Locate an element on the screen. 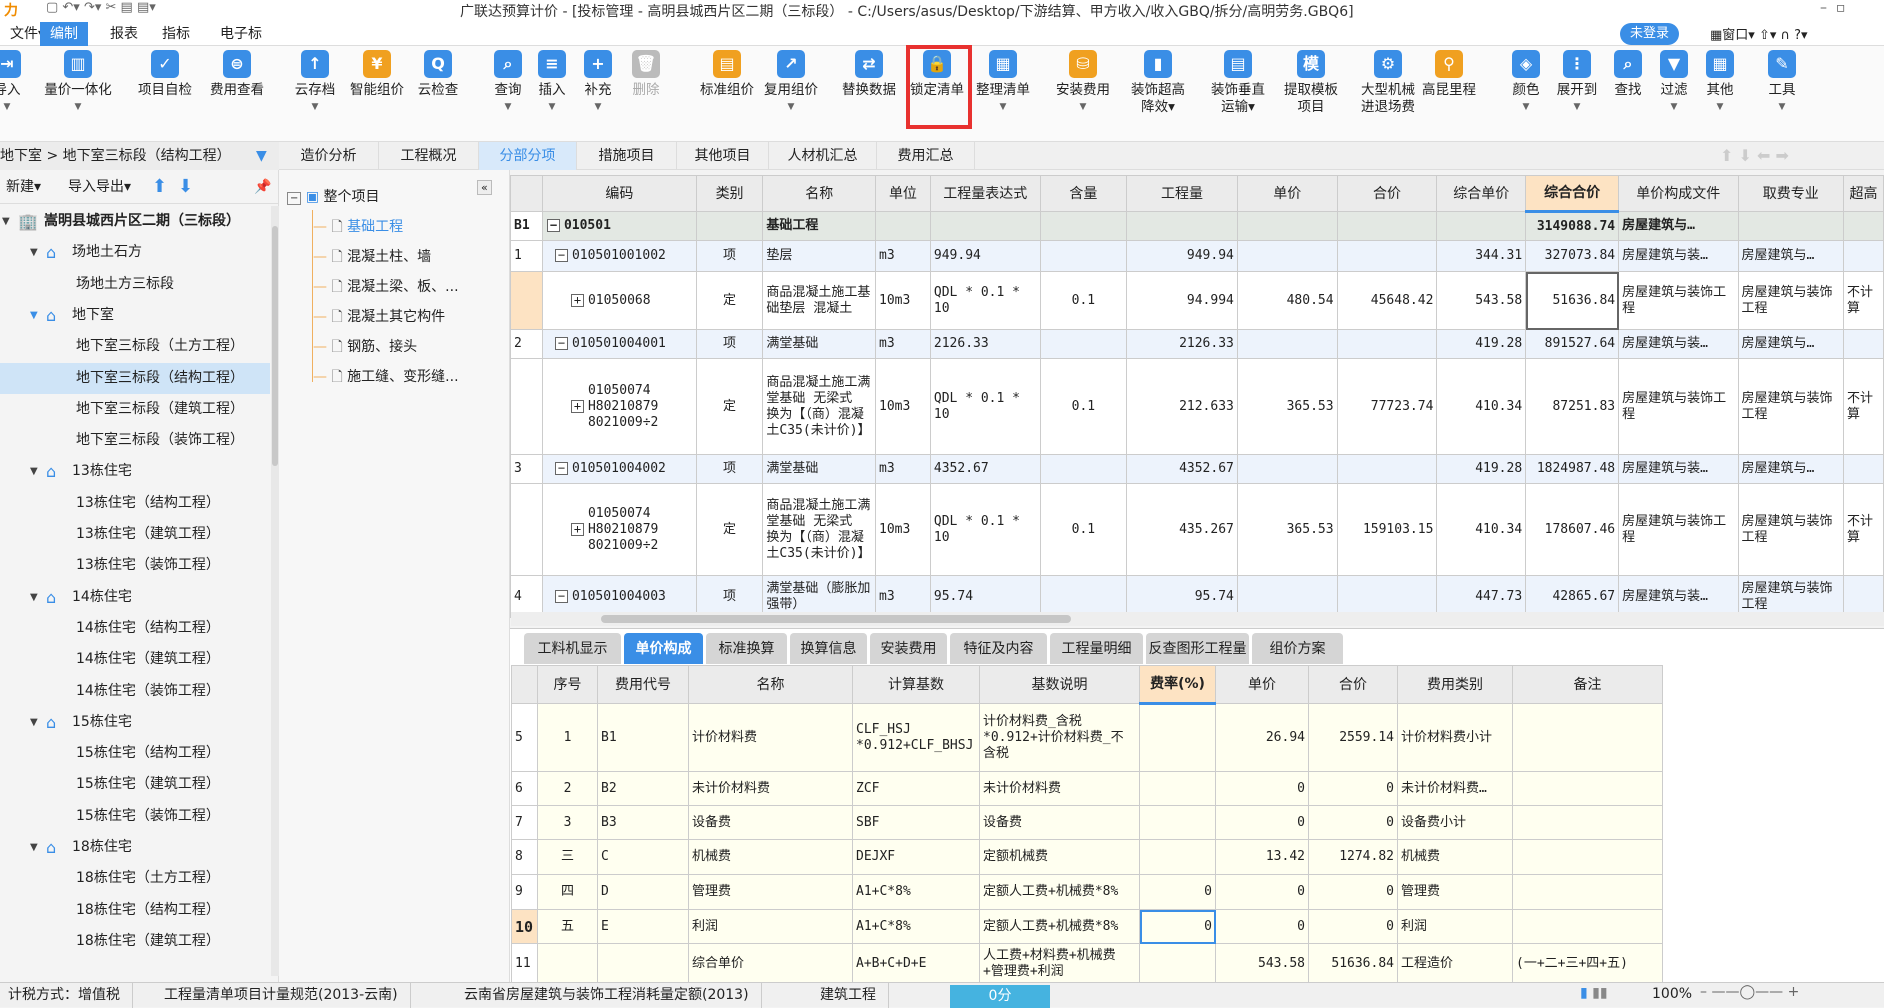 The image size is (1884, 1008). menu-4: 电子标 is located at coordinates (241, 34).